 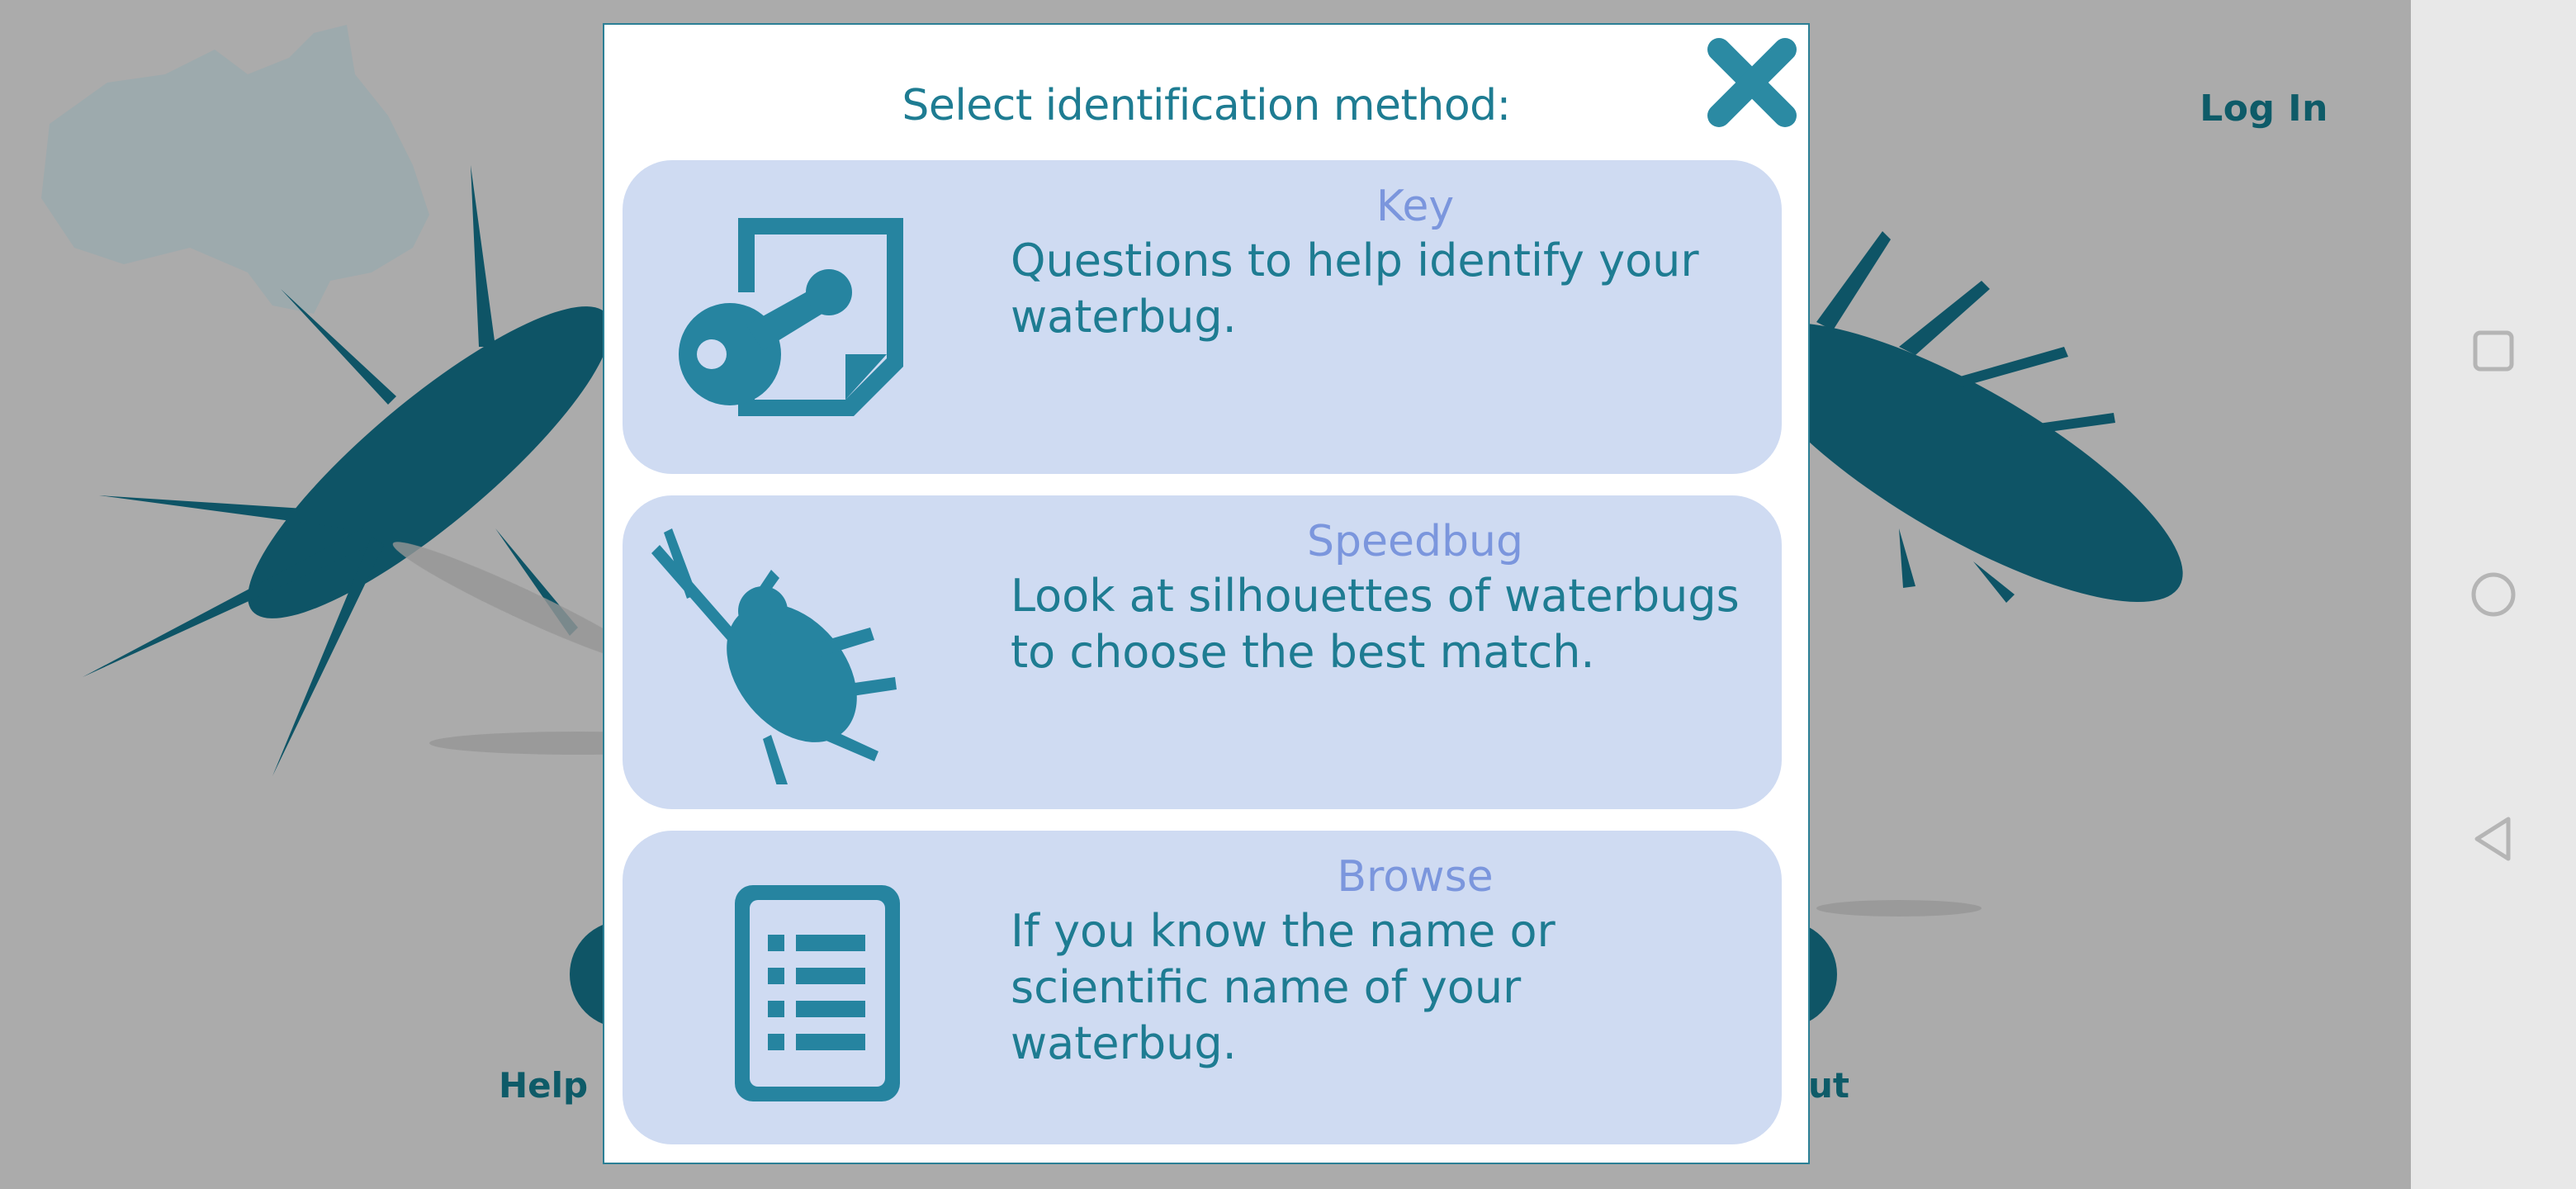 I want to click on list-document-icon, so click(x=783, y=987).